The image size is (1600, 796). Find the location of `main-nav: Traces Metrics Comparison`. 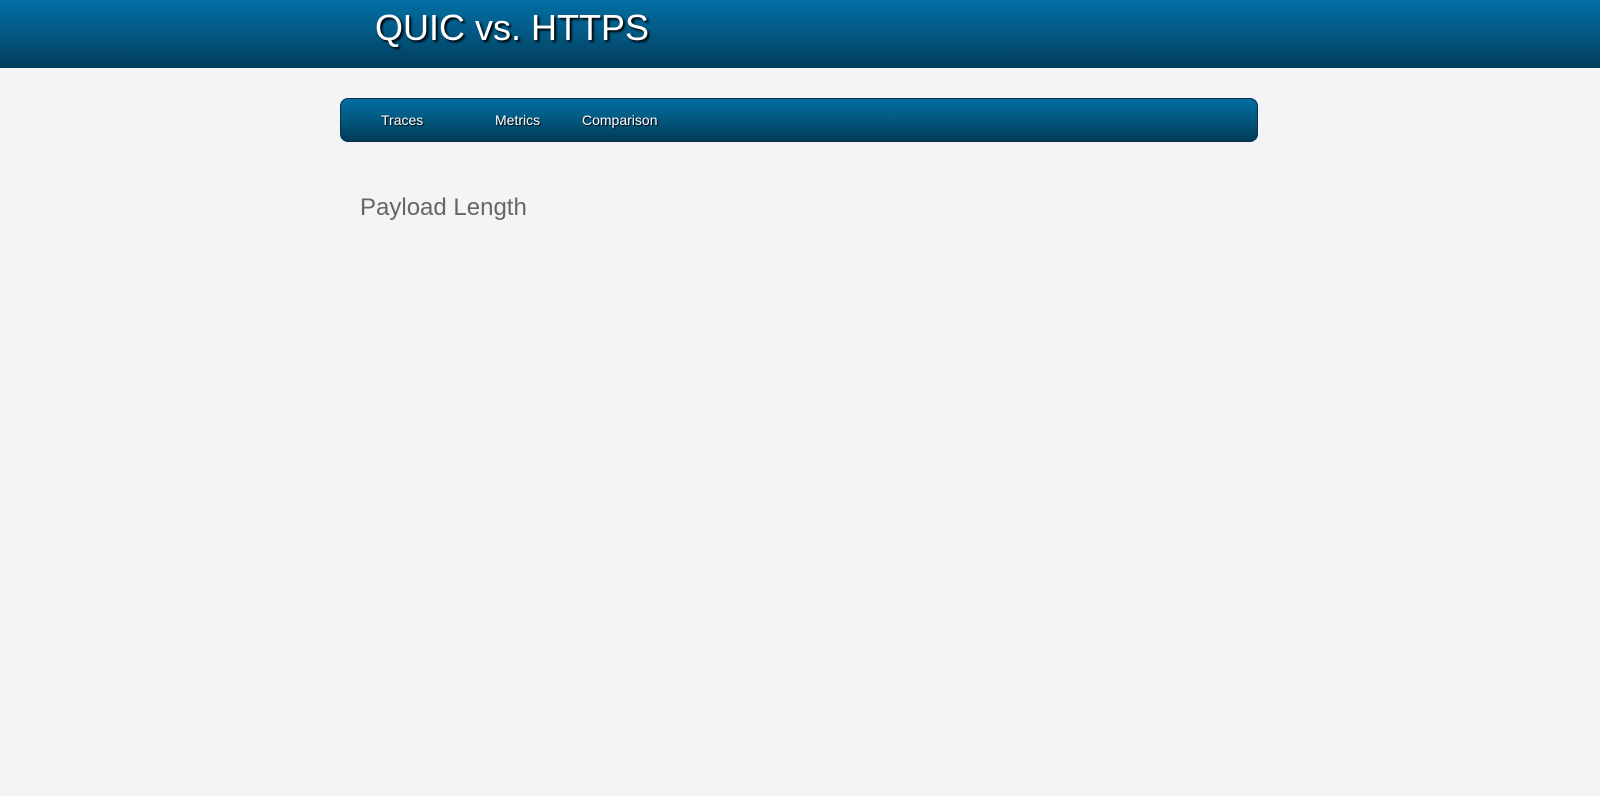

main-nav: Traces Metrics Comparison is located at coordinates (799, 120).